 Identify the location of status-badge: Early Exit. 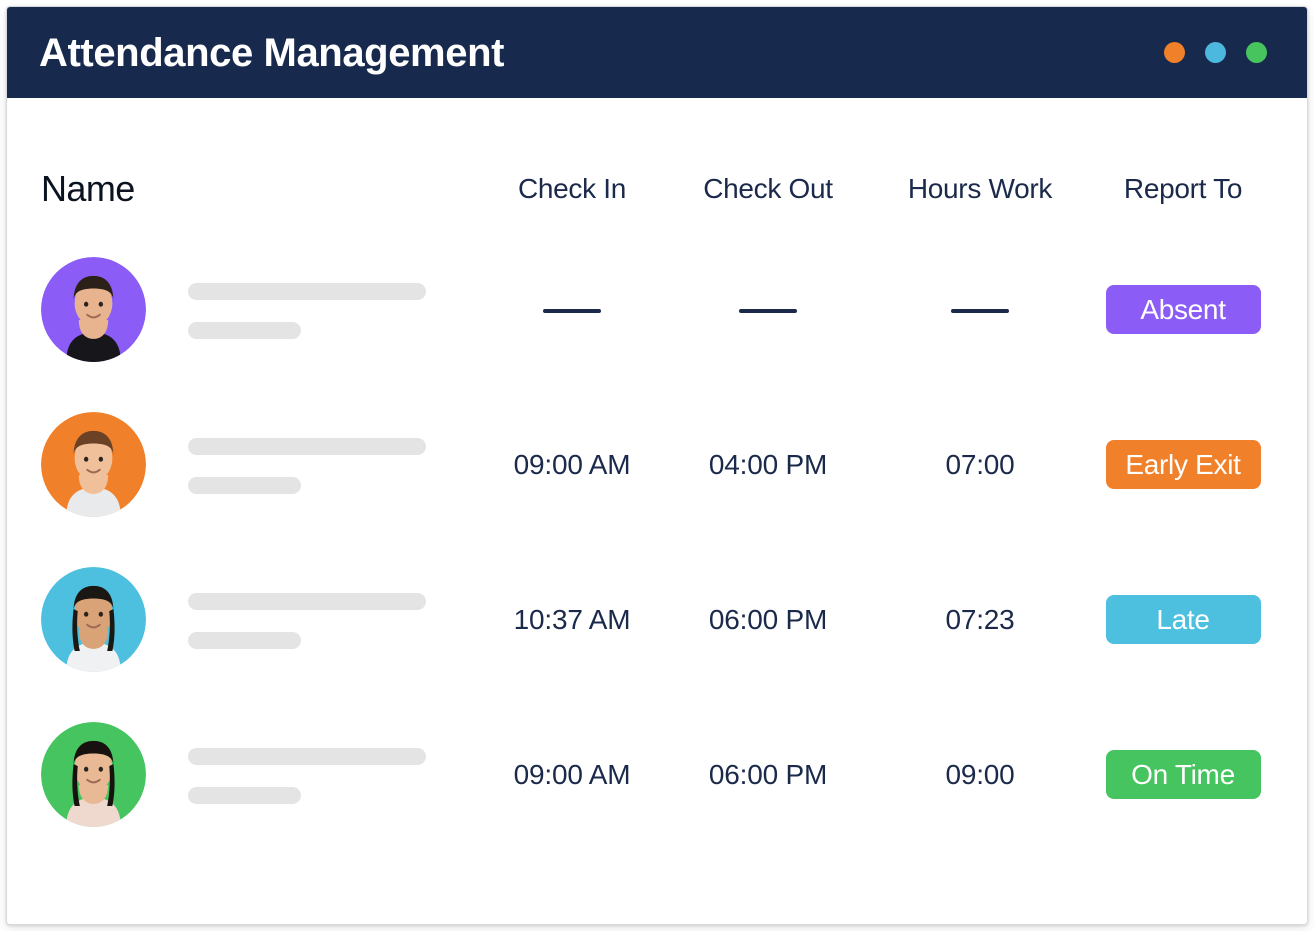
(1183, 464).